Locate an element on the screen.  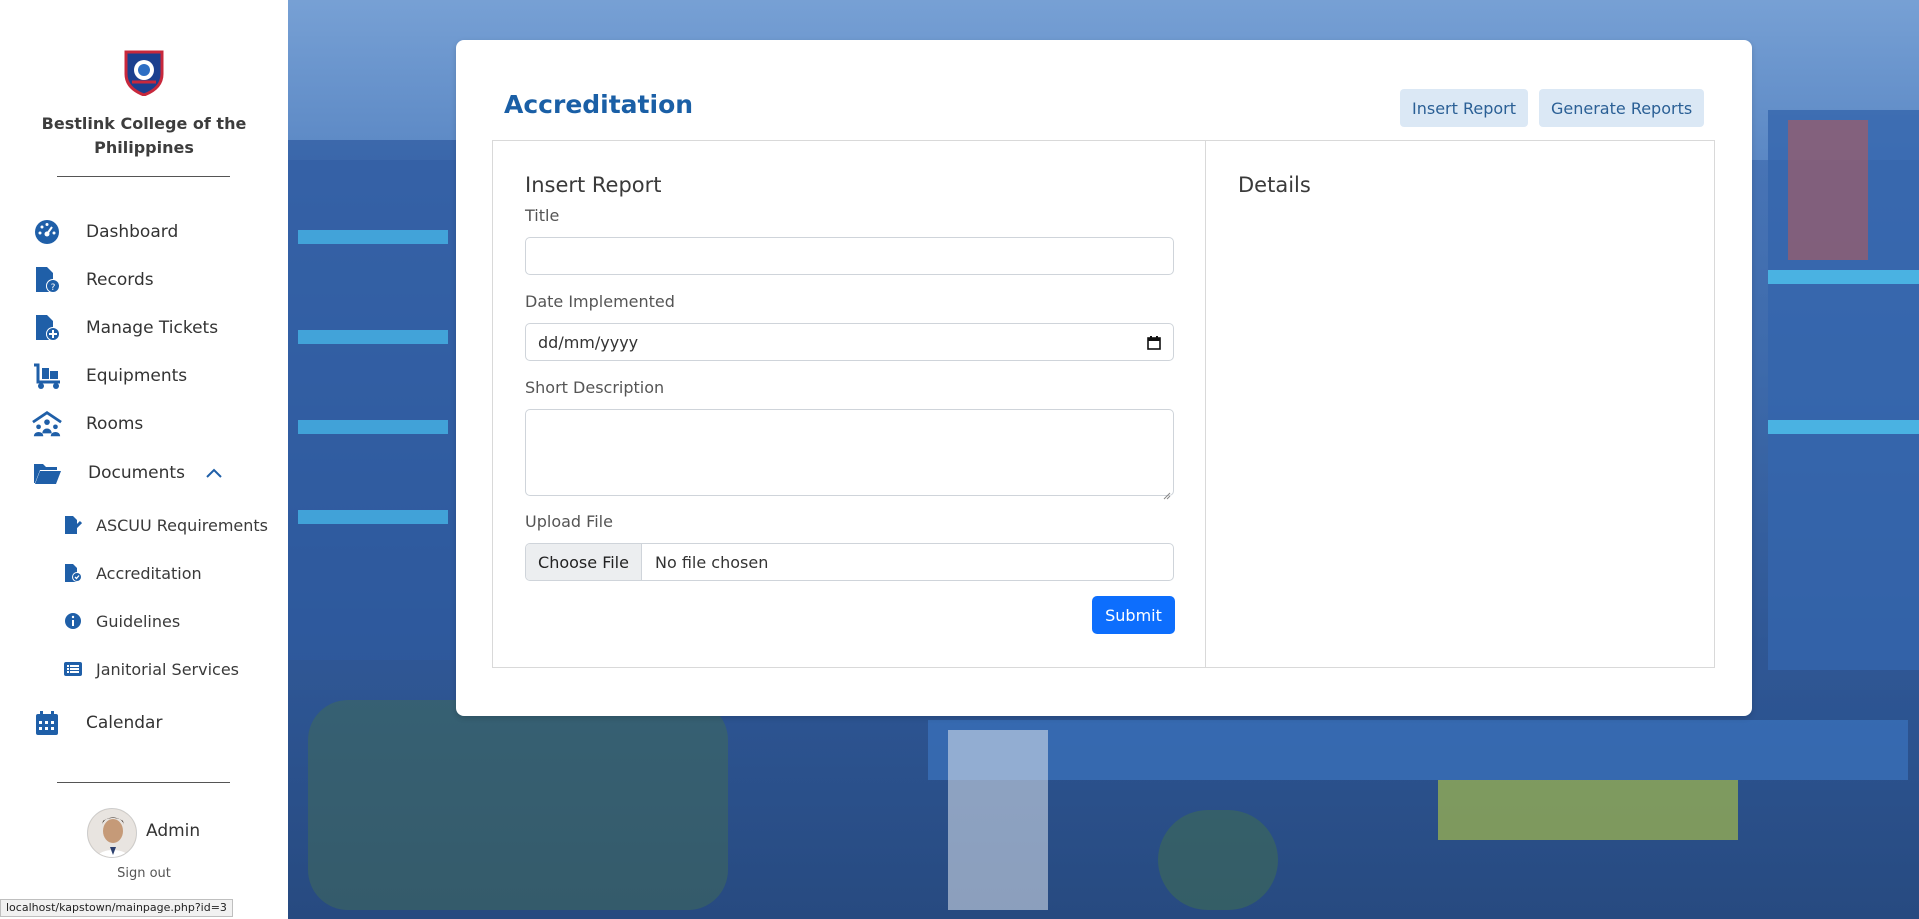
nav-label: Equipments is located at coordinates (137, 376).